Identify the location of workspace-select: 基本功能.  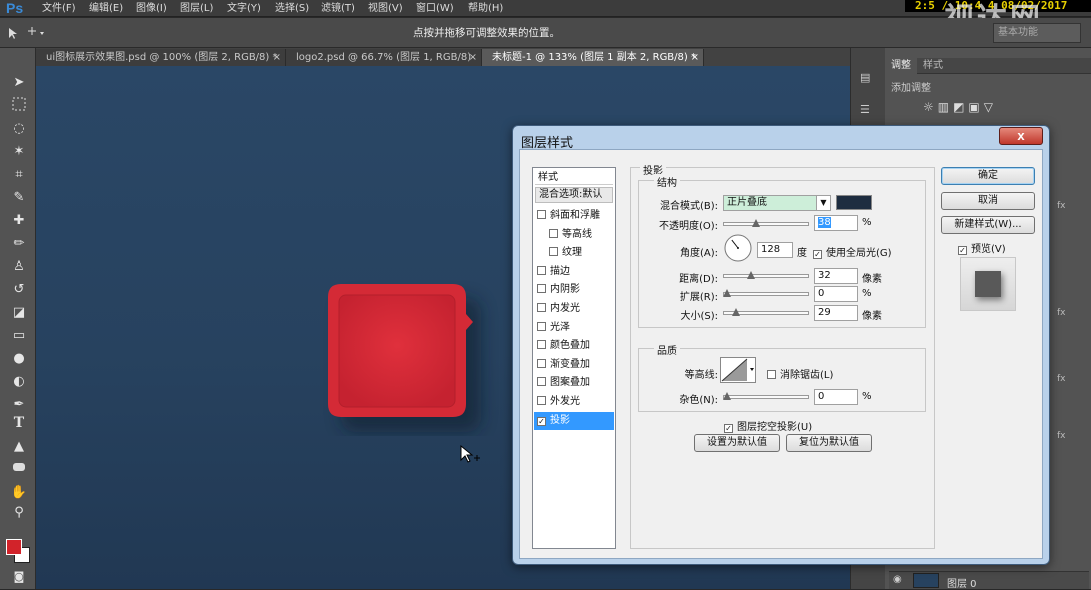
(1037, 33).